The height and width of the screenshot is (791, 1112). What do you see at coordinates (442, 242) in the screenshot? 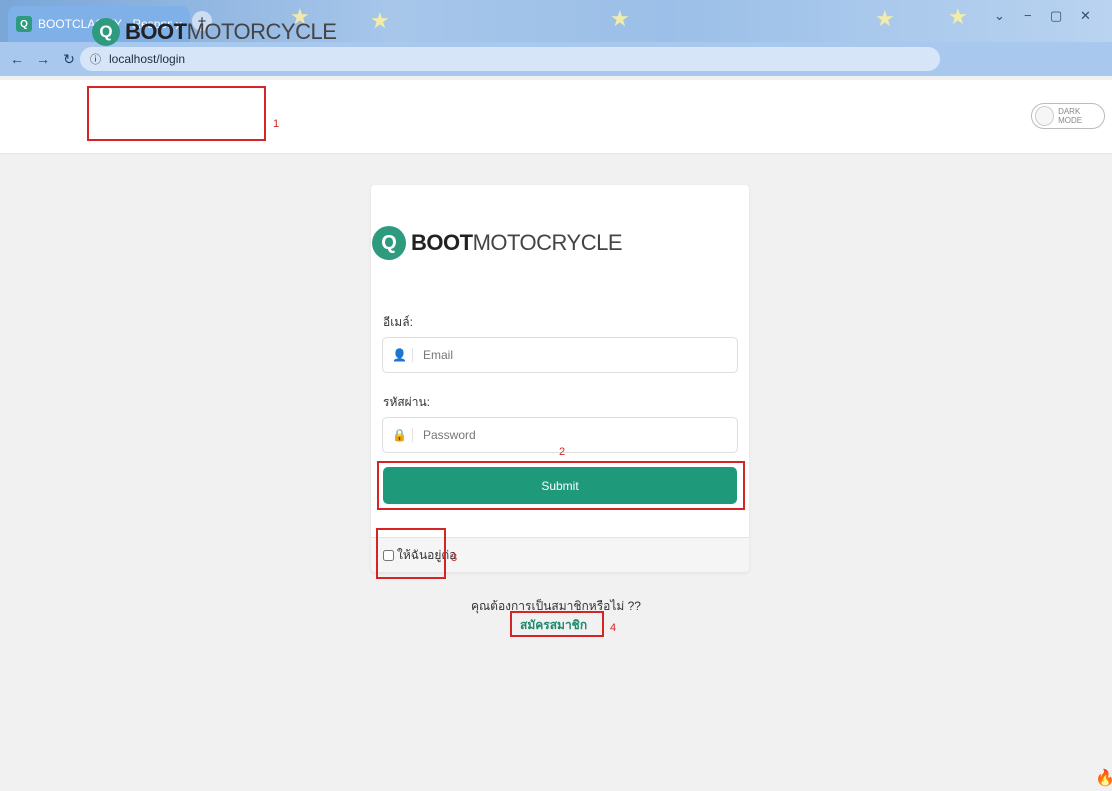
I see `card-logo-bold-text: BOOT` at bounding box center [442, 242].